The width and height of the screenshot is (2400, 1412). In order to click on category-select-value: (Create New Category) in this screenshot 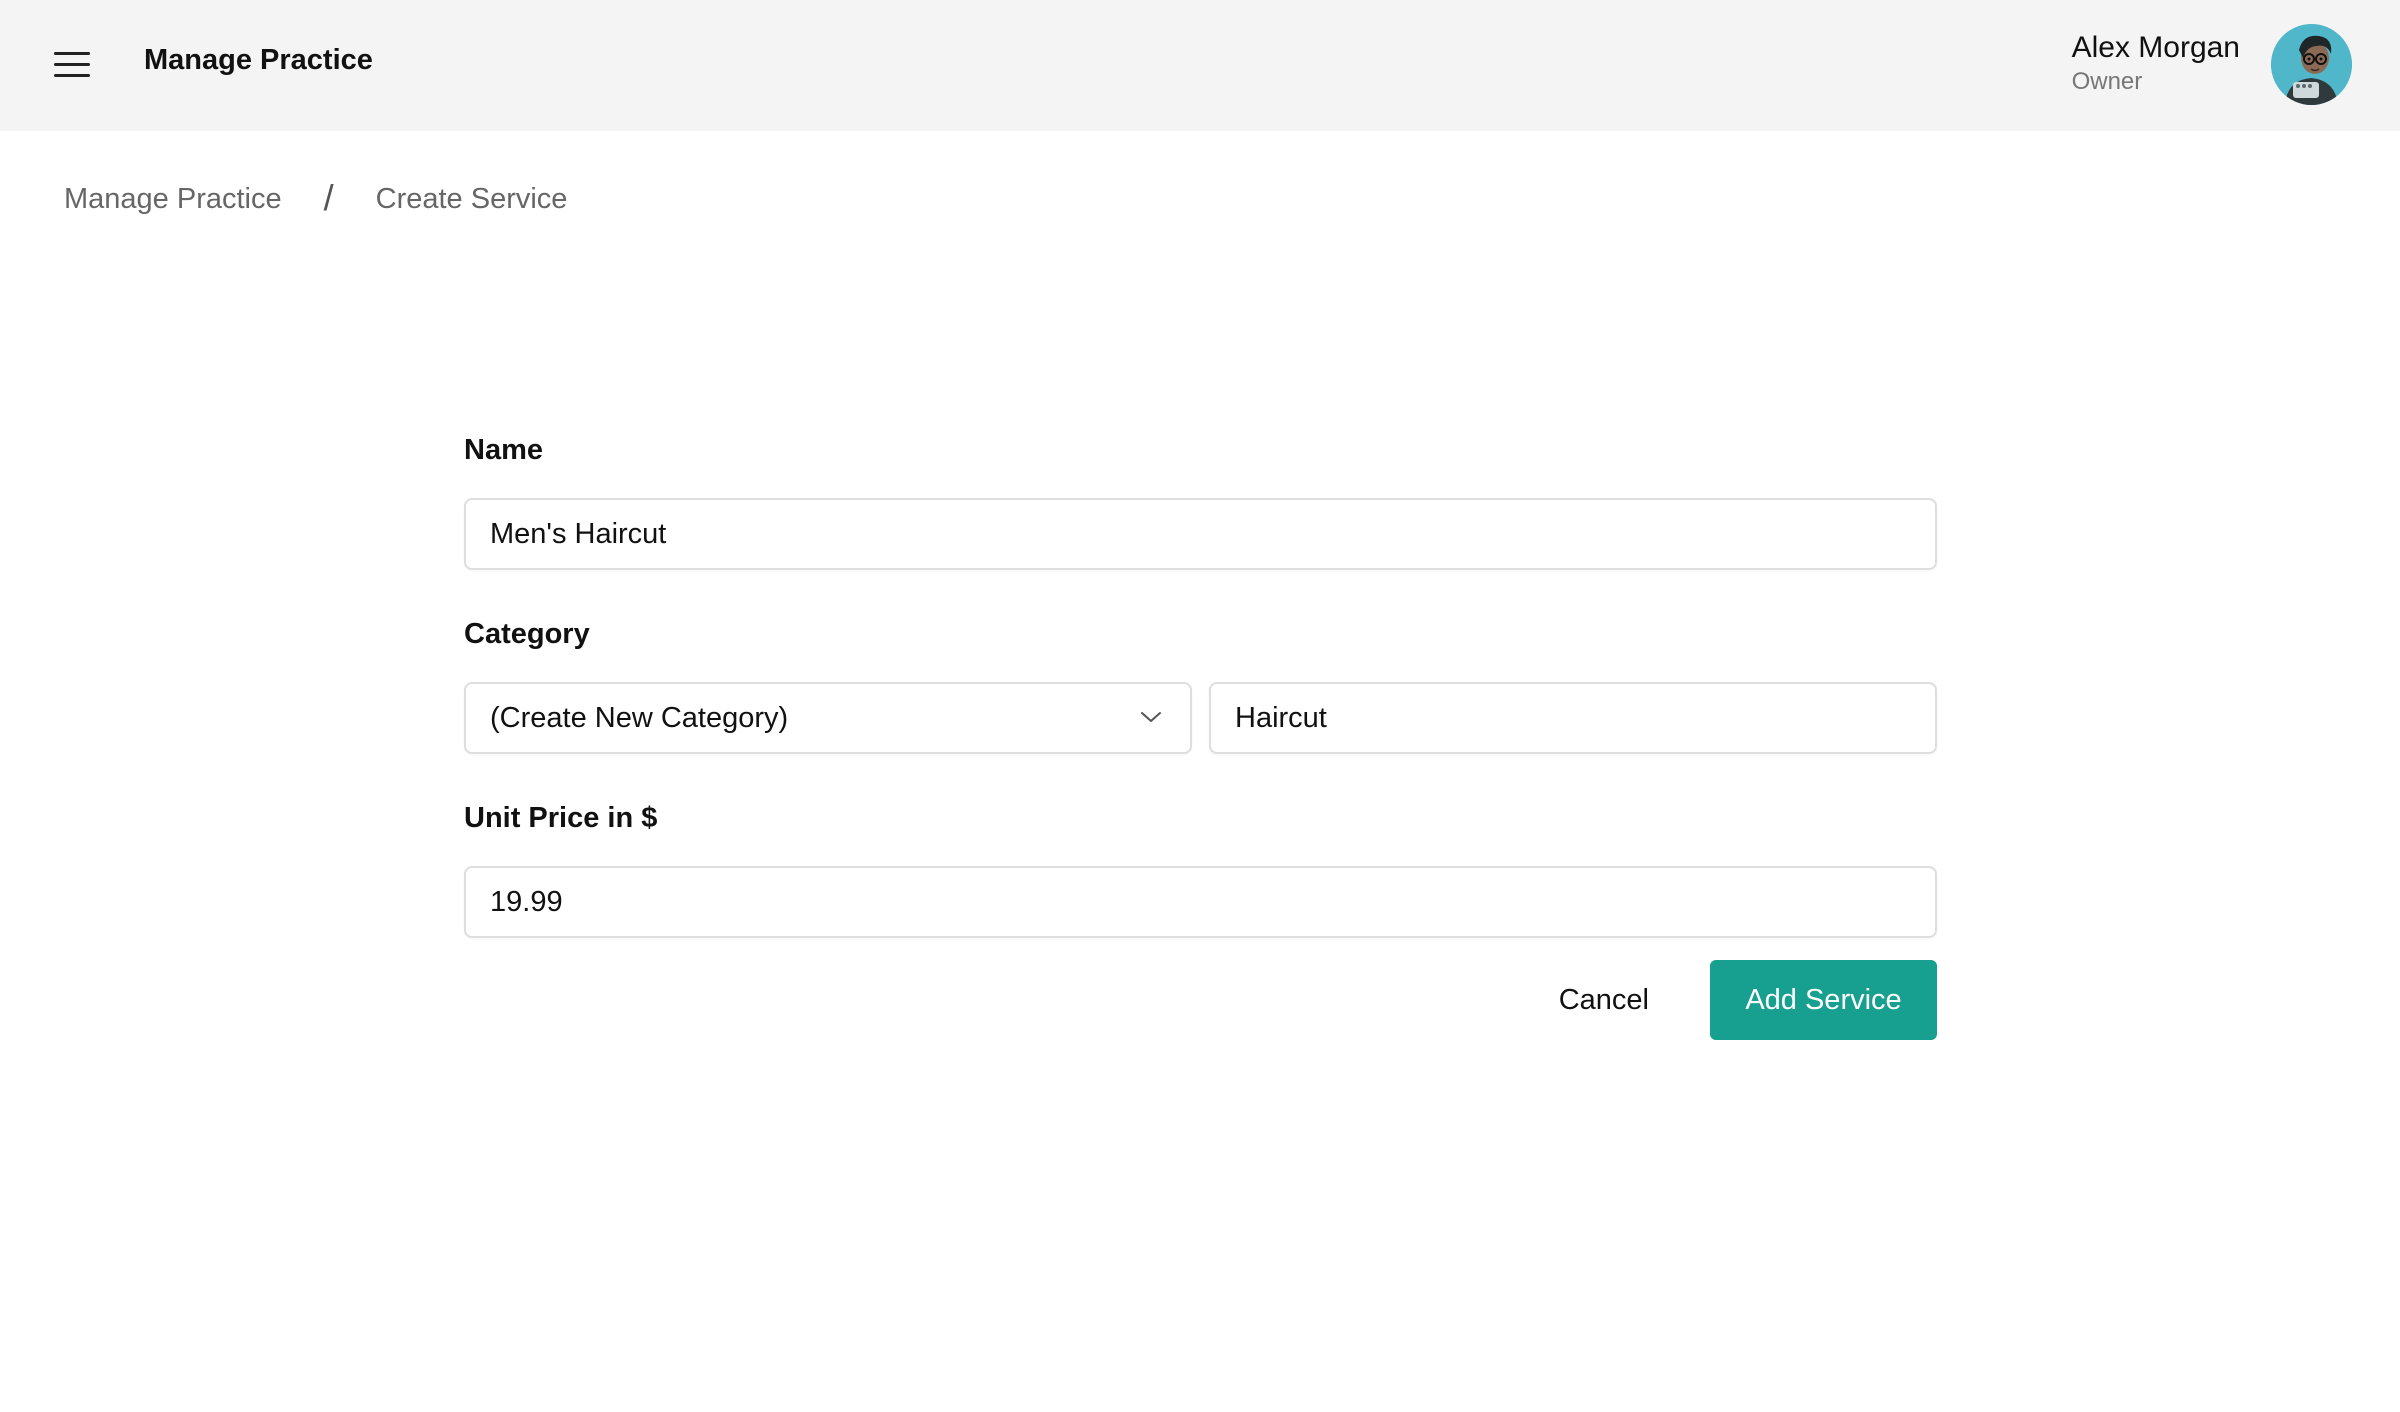, I will do `click(639, 718)`.